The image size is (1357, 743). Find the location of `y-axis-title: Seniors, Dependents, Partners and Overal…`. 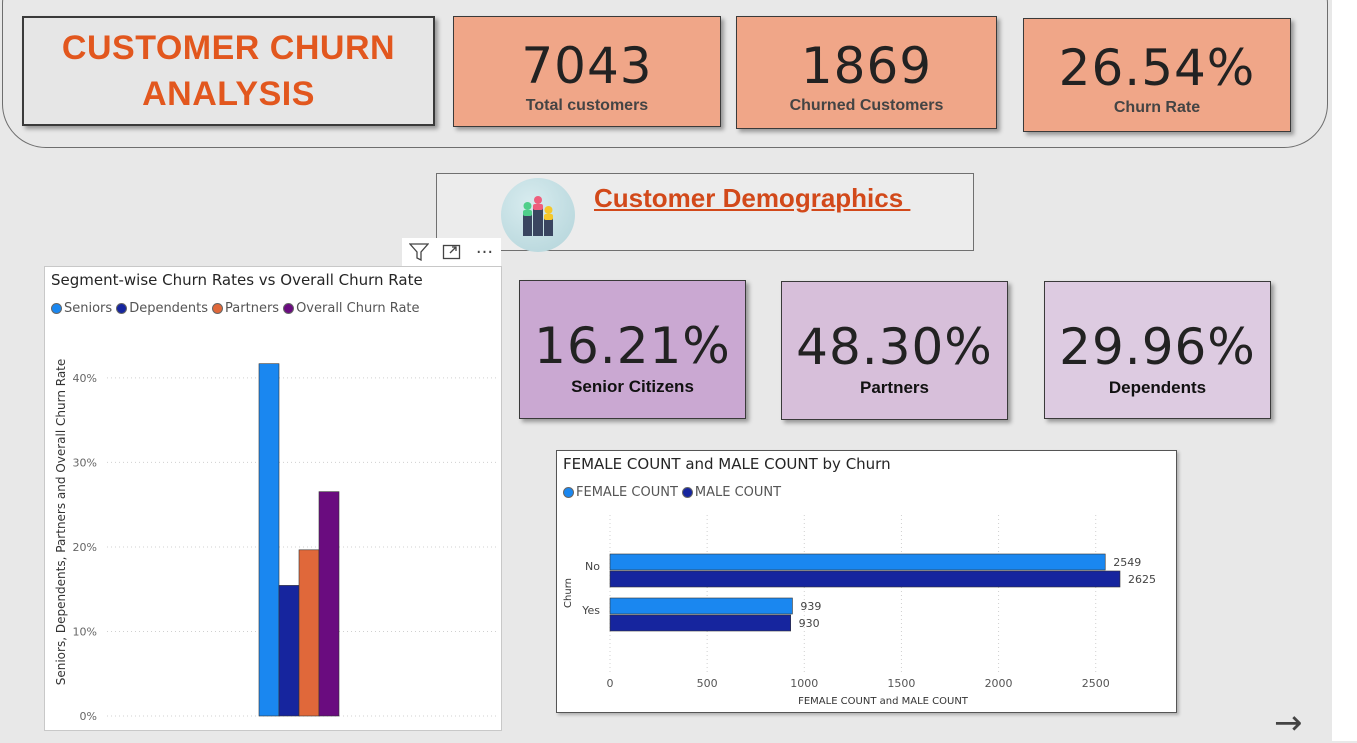

y-axis-title: Seniors, Dependents, Partners and Overal… is located at coordinates (61, 522).